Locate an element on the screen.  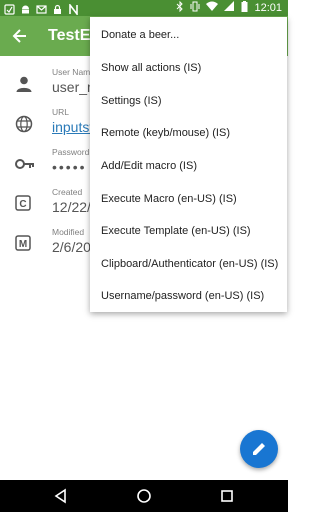
mail-icon is located at coordinates (41, 8).